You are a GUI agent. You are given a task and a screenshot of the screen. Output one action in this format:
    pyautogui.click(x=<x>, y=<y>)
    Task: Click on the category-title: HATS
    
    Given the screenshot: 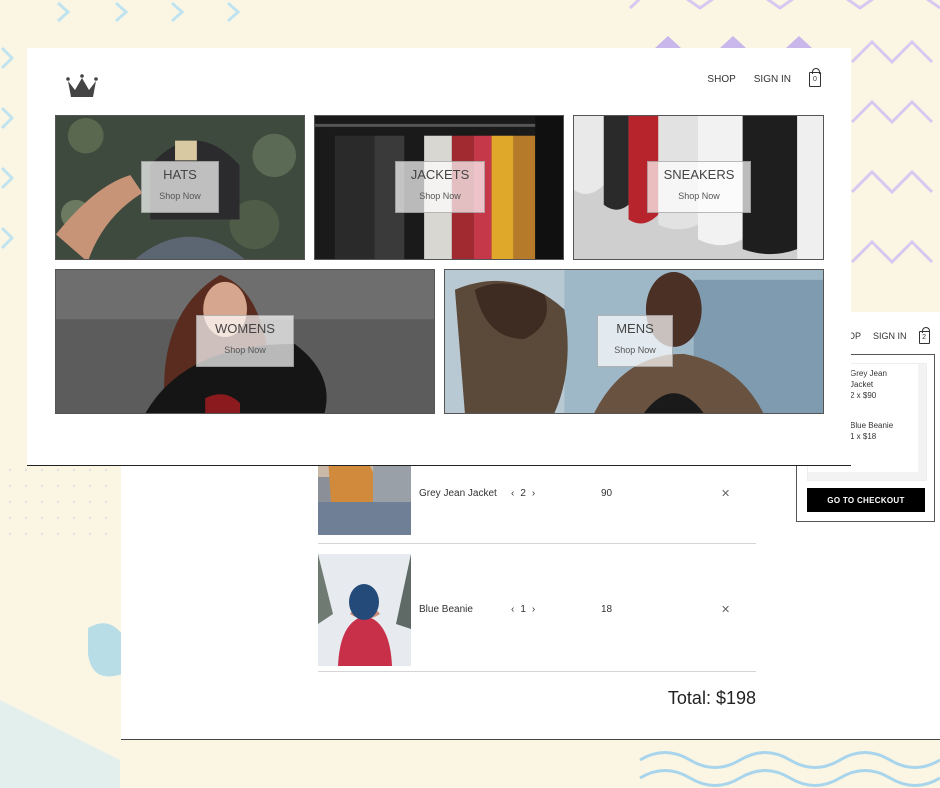 What is the action you would take?
    pyautogui.click(x=180, y=174)
    